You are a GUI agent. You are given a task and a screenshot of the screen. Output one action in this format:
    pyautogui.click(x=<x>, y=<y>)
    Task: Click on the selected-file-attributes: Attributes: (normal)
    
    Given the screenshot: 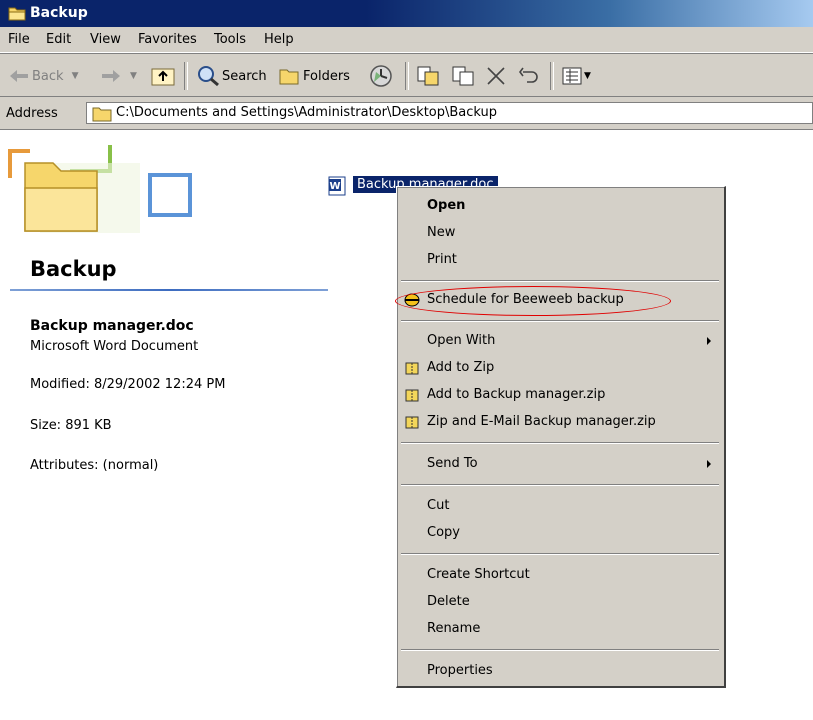 What is the action you would take?
    pyautogui.click(x=94, y=465)
    